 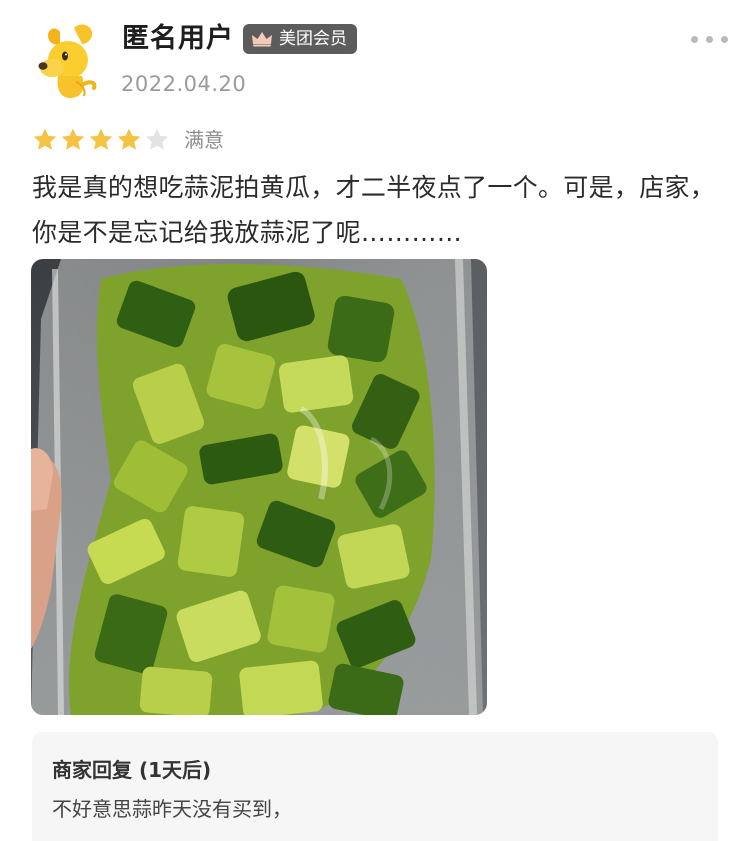 What do you see at coordinates (172, 809) in the screenshot?
I see `merchant-reply-text: 不好意思蒜昨天没有买到，` at bounding box center [172, 809].